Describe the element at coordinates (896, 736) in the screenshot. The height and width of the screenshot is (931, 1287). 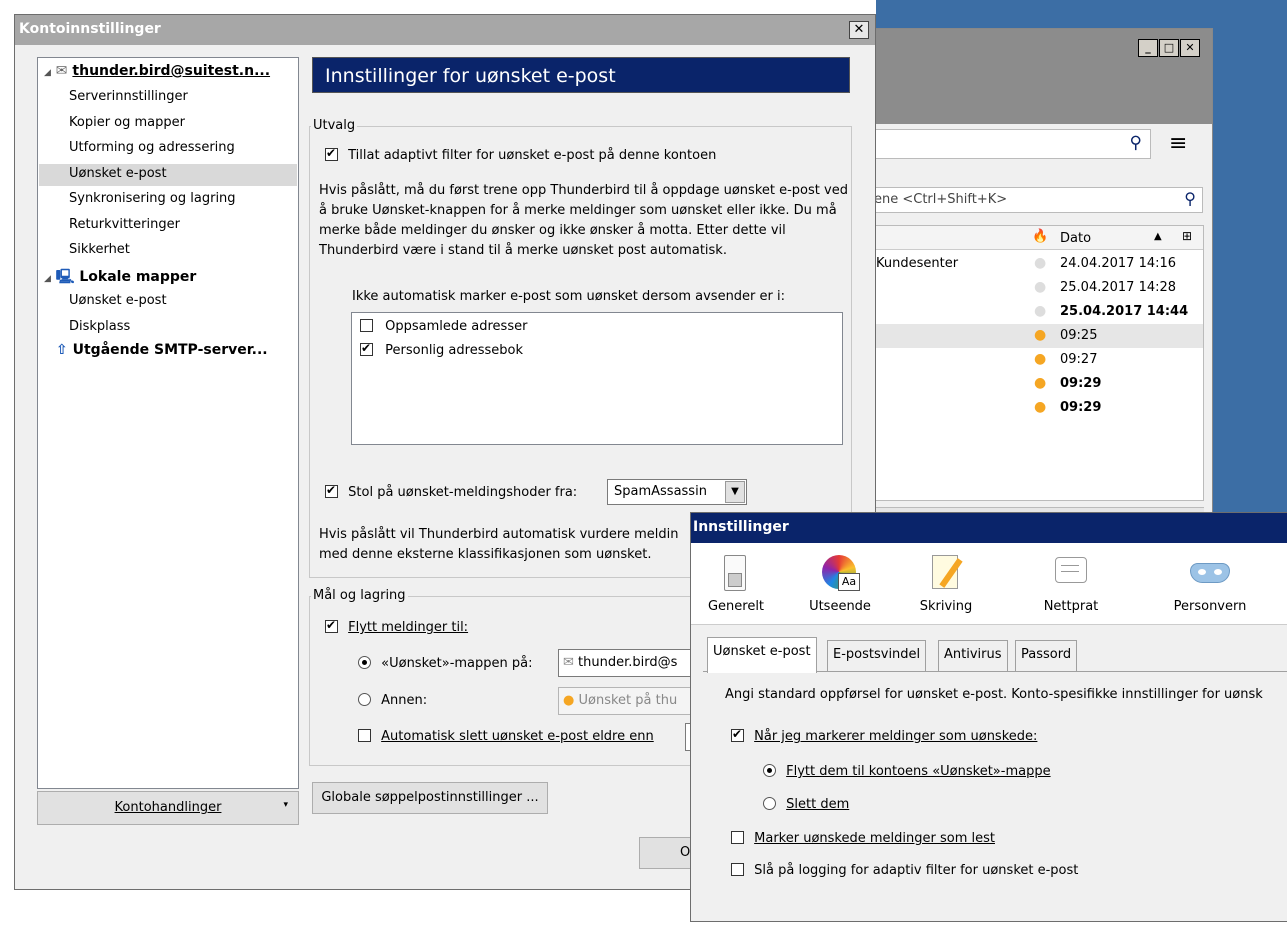
I see `when-mark-label: Når jeg markerer meldinger som uønskede:` at that location.